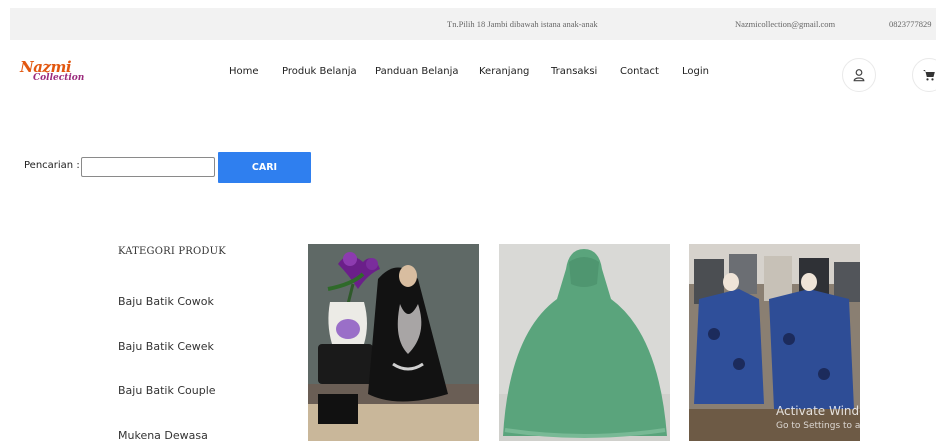  I want to click on nav-item-produk-belanja: Produk Belanja, so click(319, 71).